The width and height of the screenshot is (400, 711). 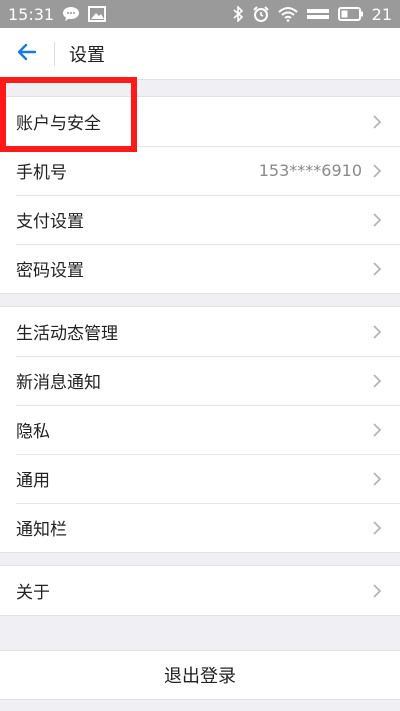 What do you see at coordinates (50, 222) in the screenshot?
I see `settings-item-label: 支付设置` at bounding box center [50, 222].